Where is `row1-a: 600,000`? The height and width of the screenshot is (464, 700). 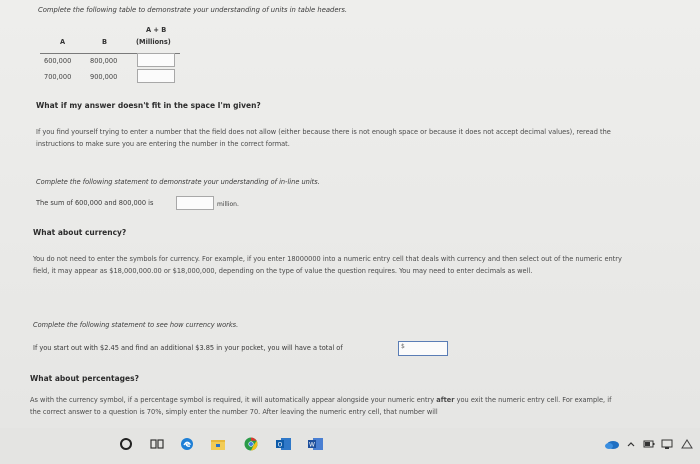
row1-a: 600,000 is located at coordinates (58, 61).